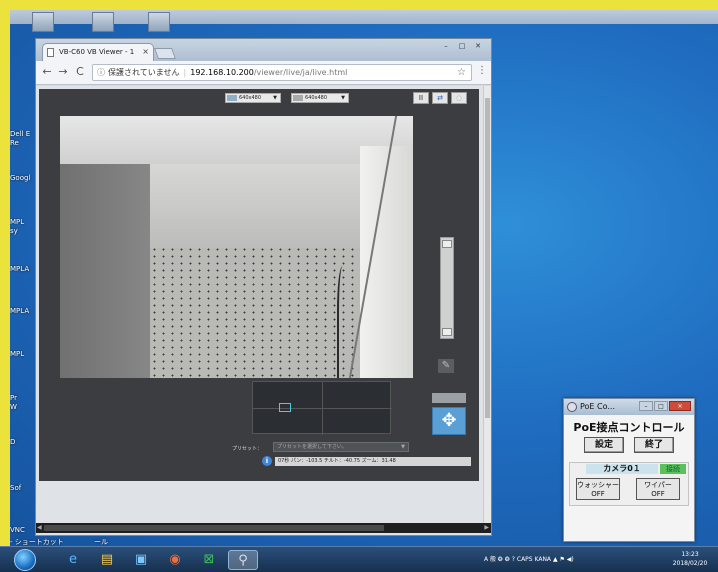 The height and width of the screenshot is (572, 718). Describe the element at coordinates (316, 98) in the screenshot. I see `display-size-value: 640x480` at that location.